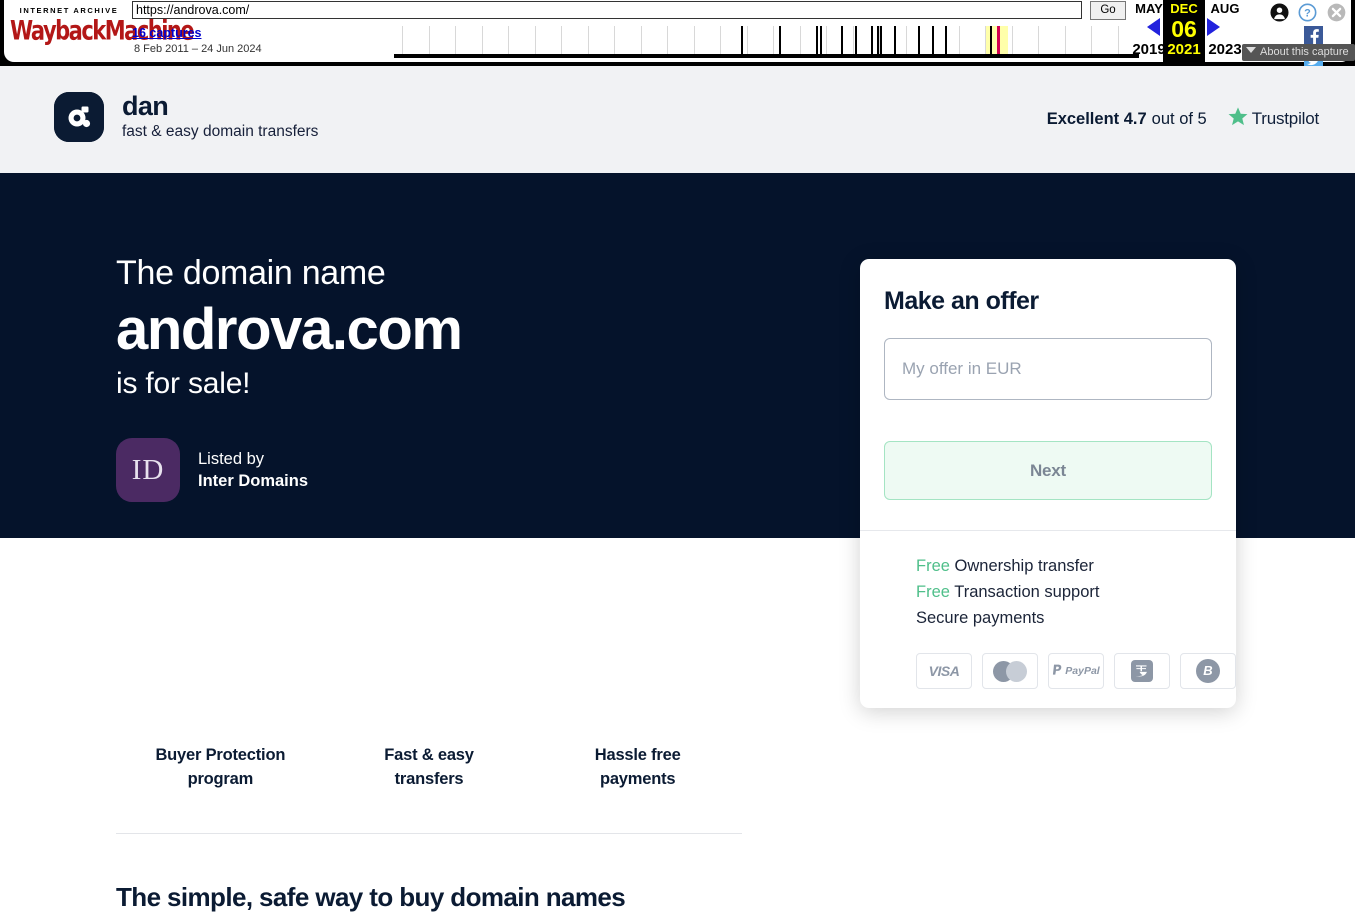 The height and width of the screenshot is (918, 1355). I want to click on trustpilot-logo: Trustpilot, so click(1273, 119).